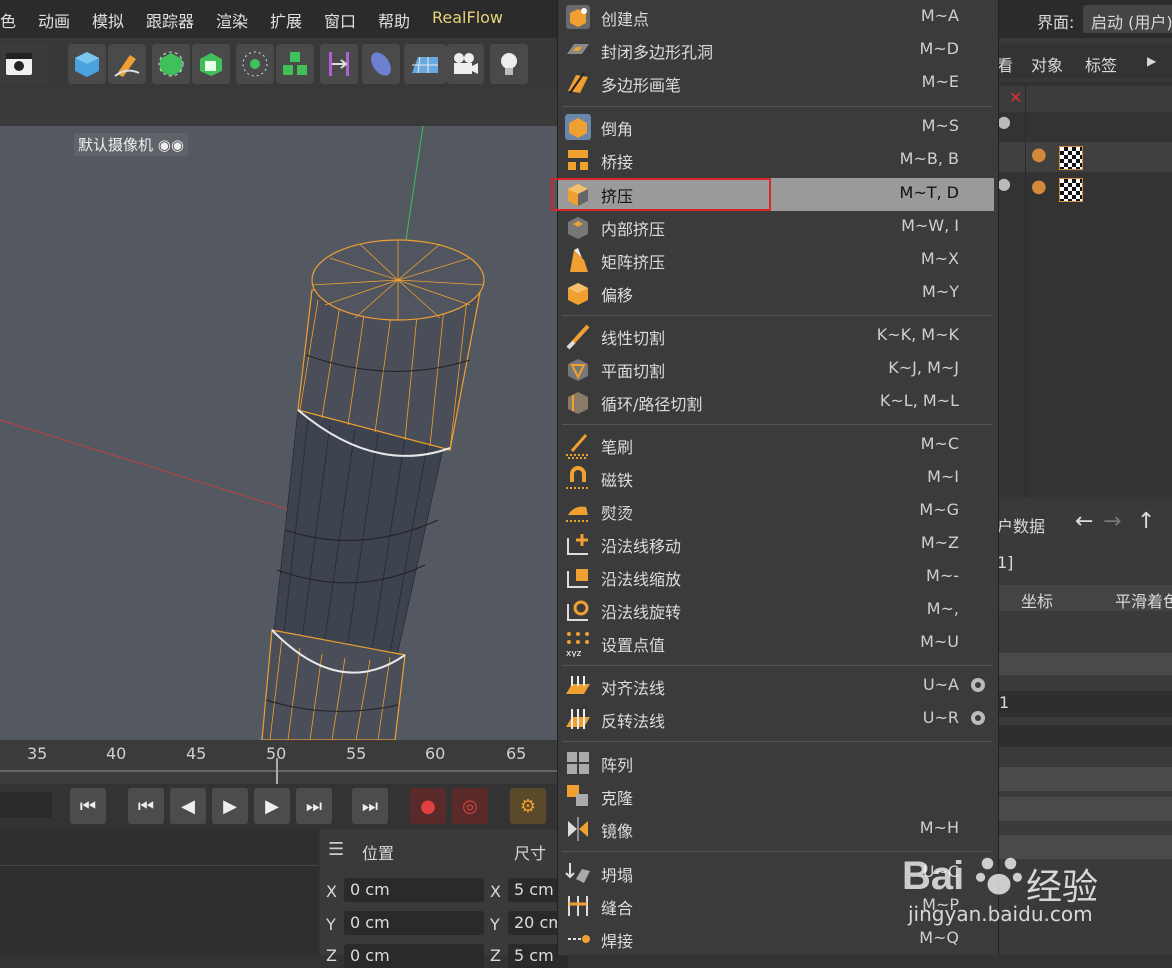 The height and width of the screenshot is (968, 1172). I want to click on forward-arrow-icon: →, so click(1112, 521).